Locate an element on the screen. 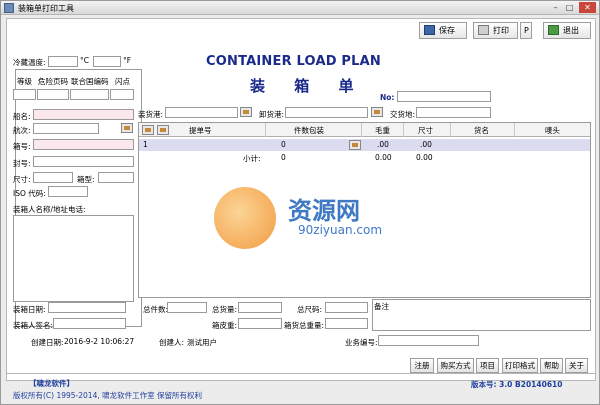 The width and height of the screenshot is (600, 405). total-size-input is located at coordinates (346, 307).